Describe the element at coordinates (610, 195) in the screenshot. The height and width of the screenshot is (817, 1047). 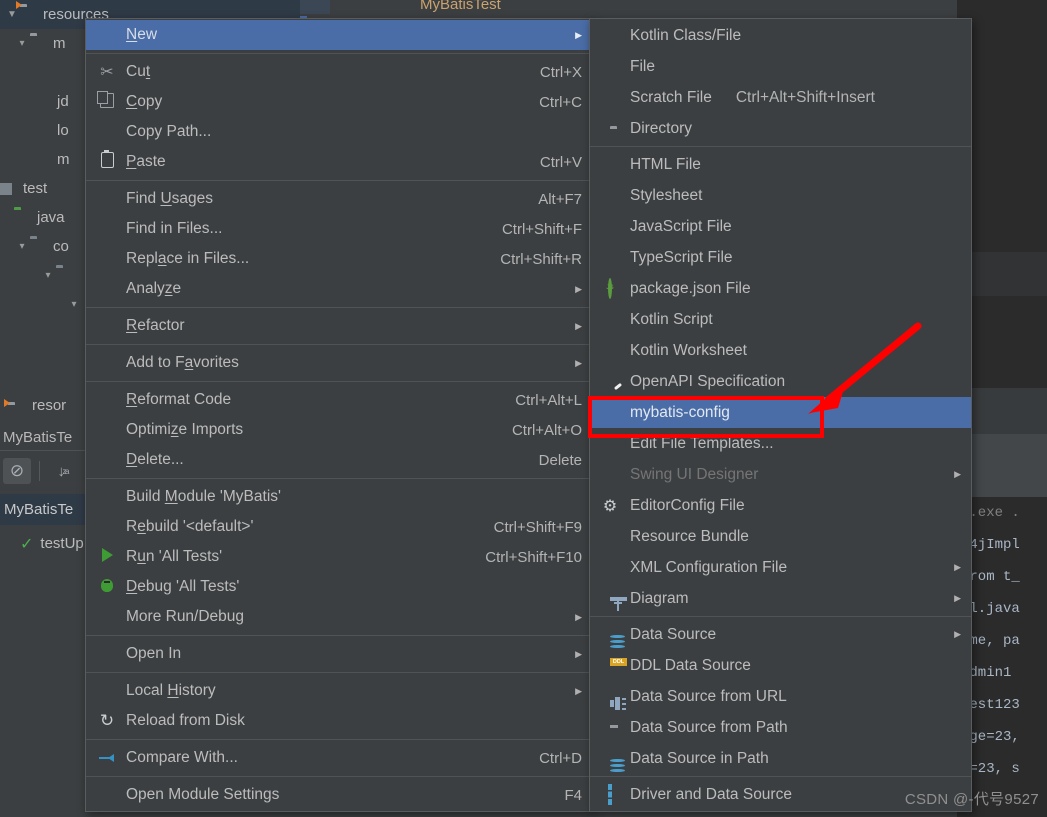
I see `css-file-icon: CSS` at that location.